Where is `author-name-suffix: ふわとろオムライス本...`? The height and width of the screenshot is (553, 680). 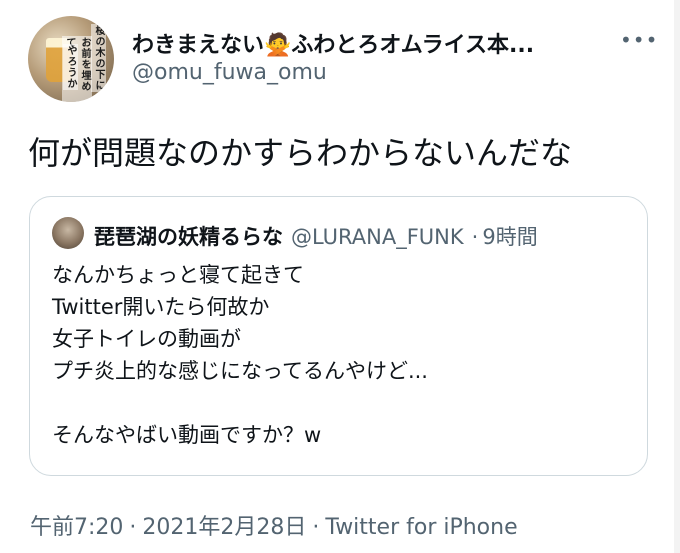
author-name-suffix: ふわとろオムライス本... is located at coordinates (413, 45).